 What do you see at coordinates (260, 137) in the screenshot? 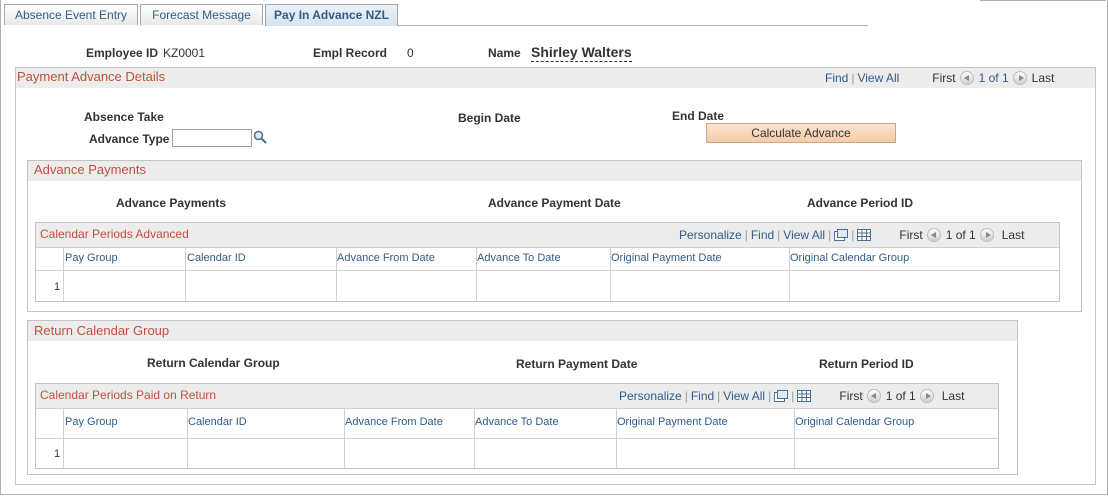
I see `search-icon` at bounding box center [260, 137].